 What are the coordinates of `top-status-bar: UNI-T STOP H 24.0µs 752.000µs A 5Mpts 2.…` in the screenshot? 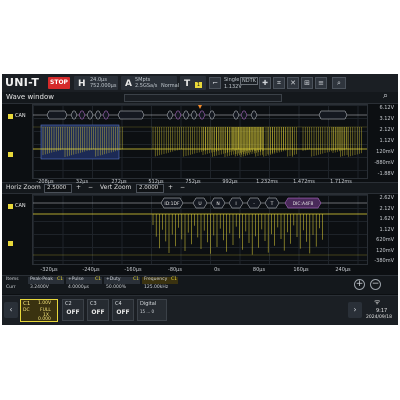 It's located at (200, 83).